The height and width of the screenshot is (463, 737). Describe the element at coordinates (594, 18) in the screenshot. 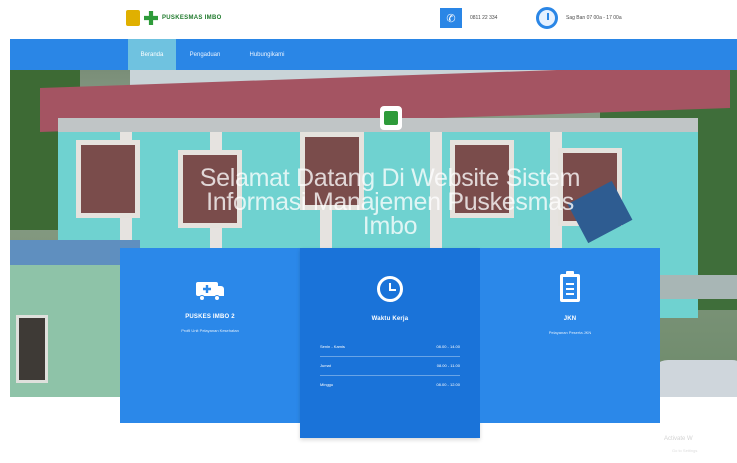

I see `opening-hours: Sag Ban 07 00a - 17 00a` at that location.